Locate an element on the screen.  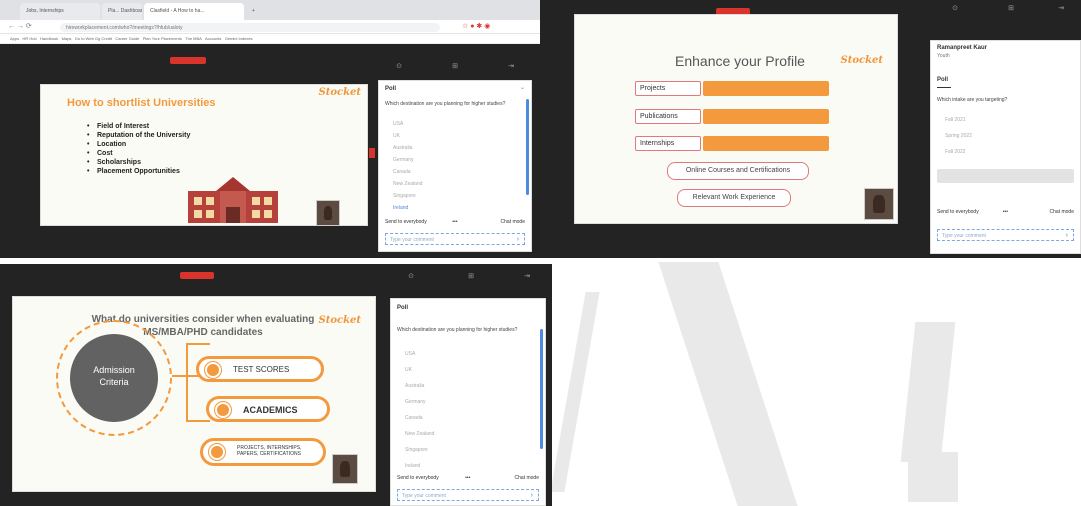
bullet-item: Location is located at coordinates (106, 144).